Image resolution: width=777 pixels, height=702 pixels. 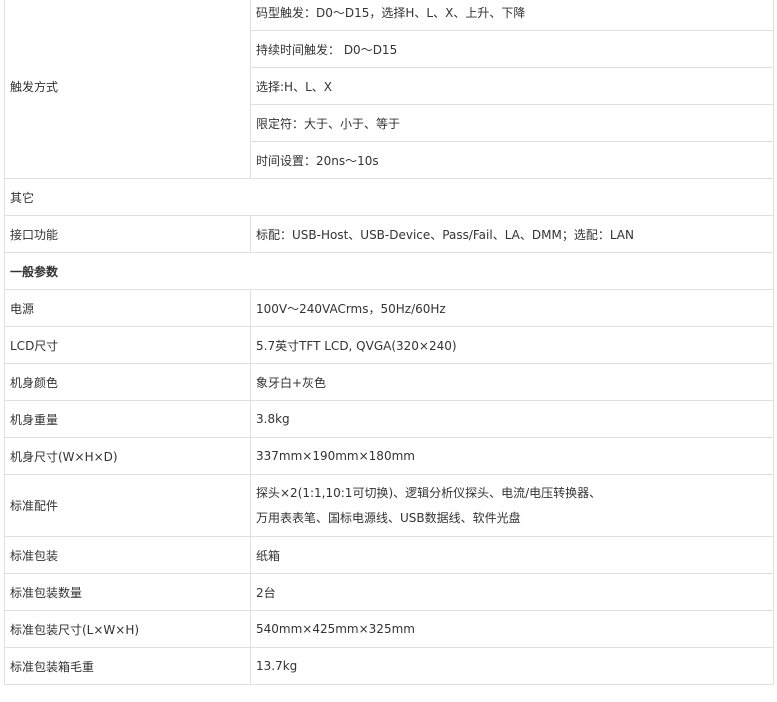 I want to click on row-value: 337mm×190mm×180mm, so click(x=512, y=456).